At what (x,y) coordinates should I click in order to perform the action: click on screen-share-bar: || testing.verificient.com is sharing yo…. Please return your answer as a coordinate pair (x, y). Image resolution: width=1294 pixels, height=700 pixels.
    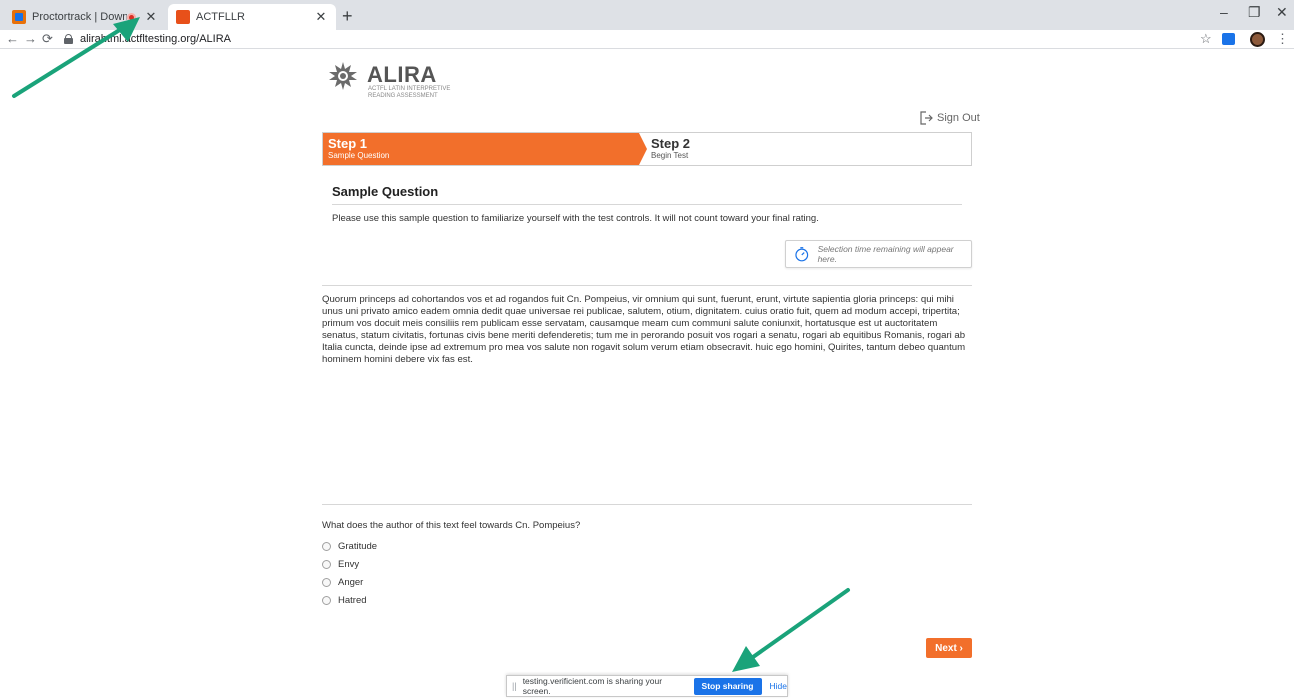
    Looking at the image, I should click on (647, 686).